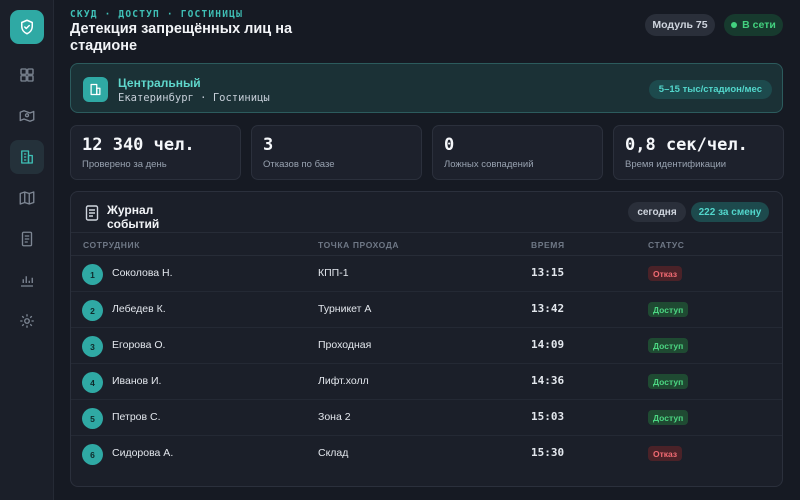 The image size is (800, 500). Describe the element at coordinates (345, 345) in the screenshot. I see `access-point: Проходная` at that location.